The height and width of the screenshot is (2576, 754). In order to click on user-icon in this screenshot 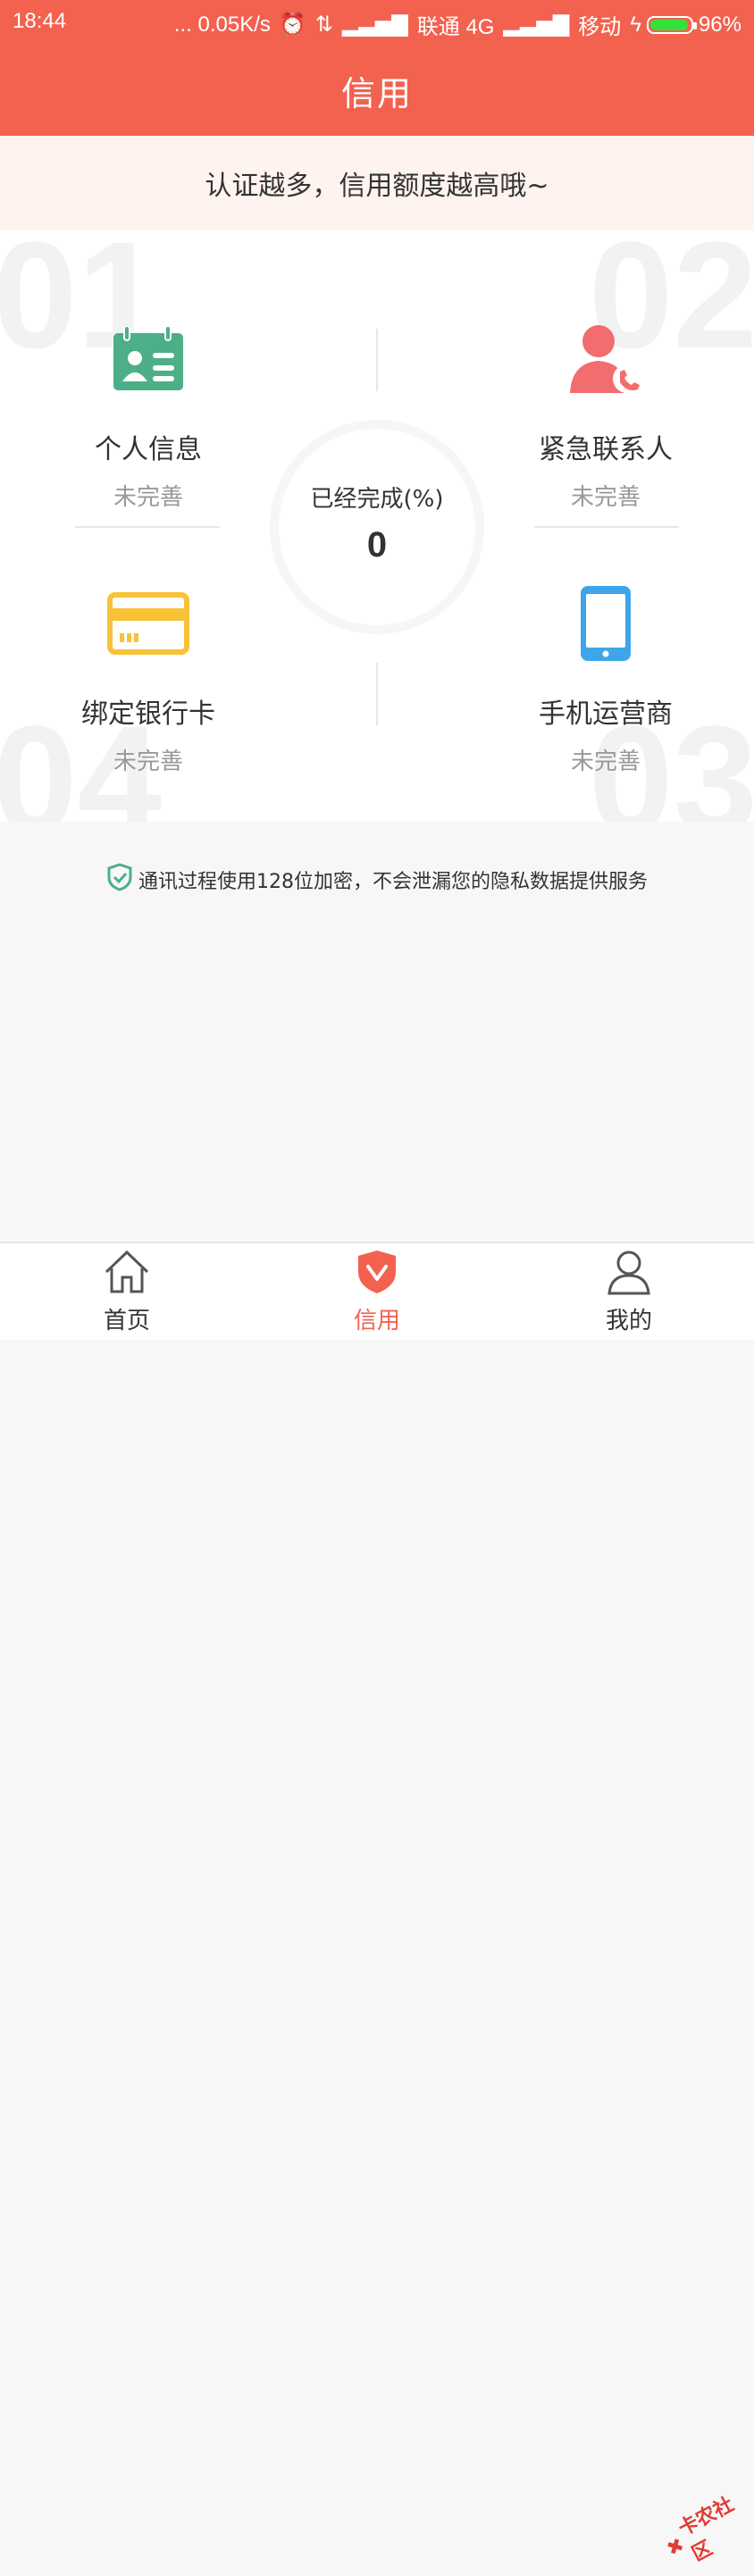, I will do `click(629, 1274)`.